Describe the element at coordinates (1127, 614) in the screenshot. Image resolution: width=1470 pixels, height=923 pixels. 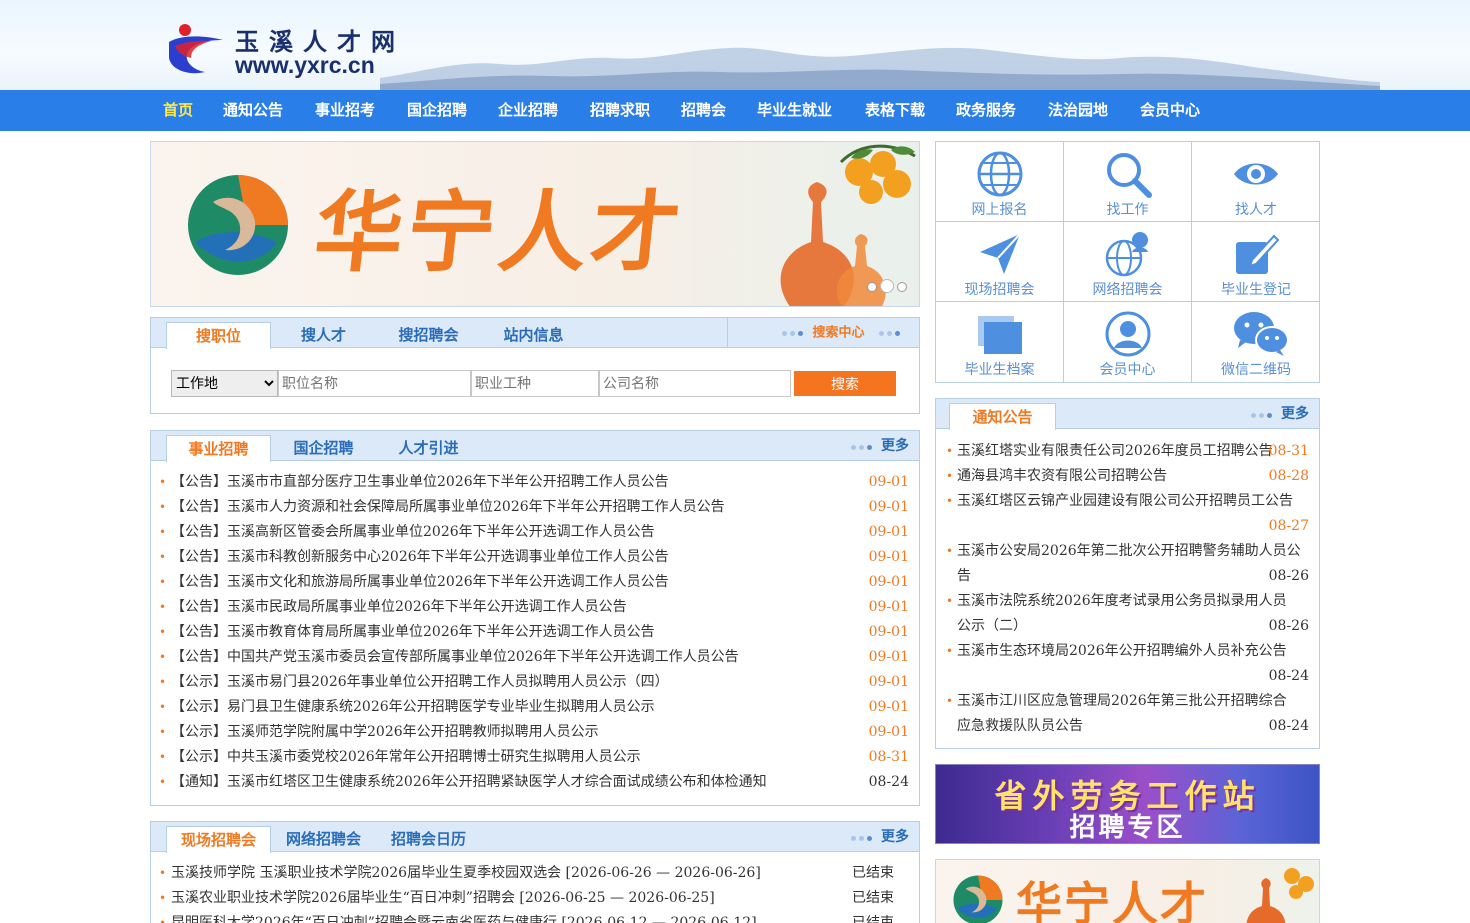
I see `notice-item: • 玉溪市法院系统2026年度考试录用公务员拟录用人员公示（二） 08-26` at that location.